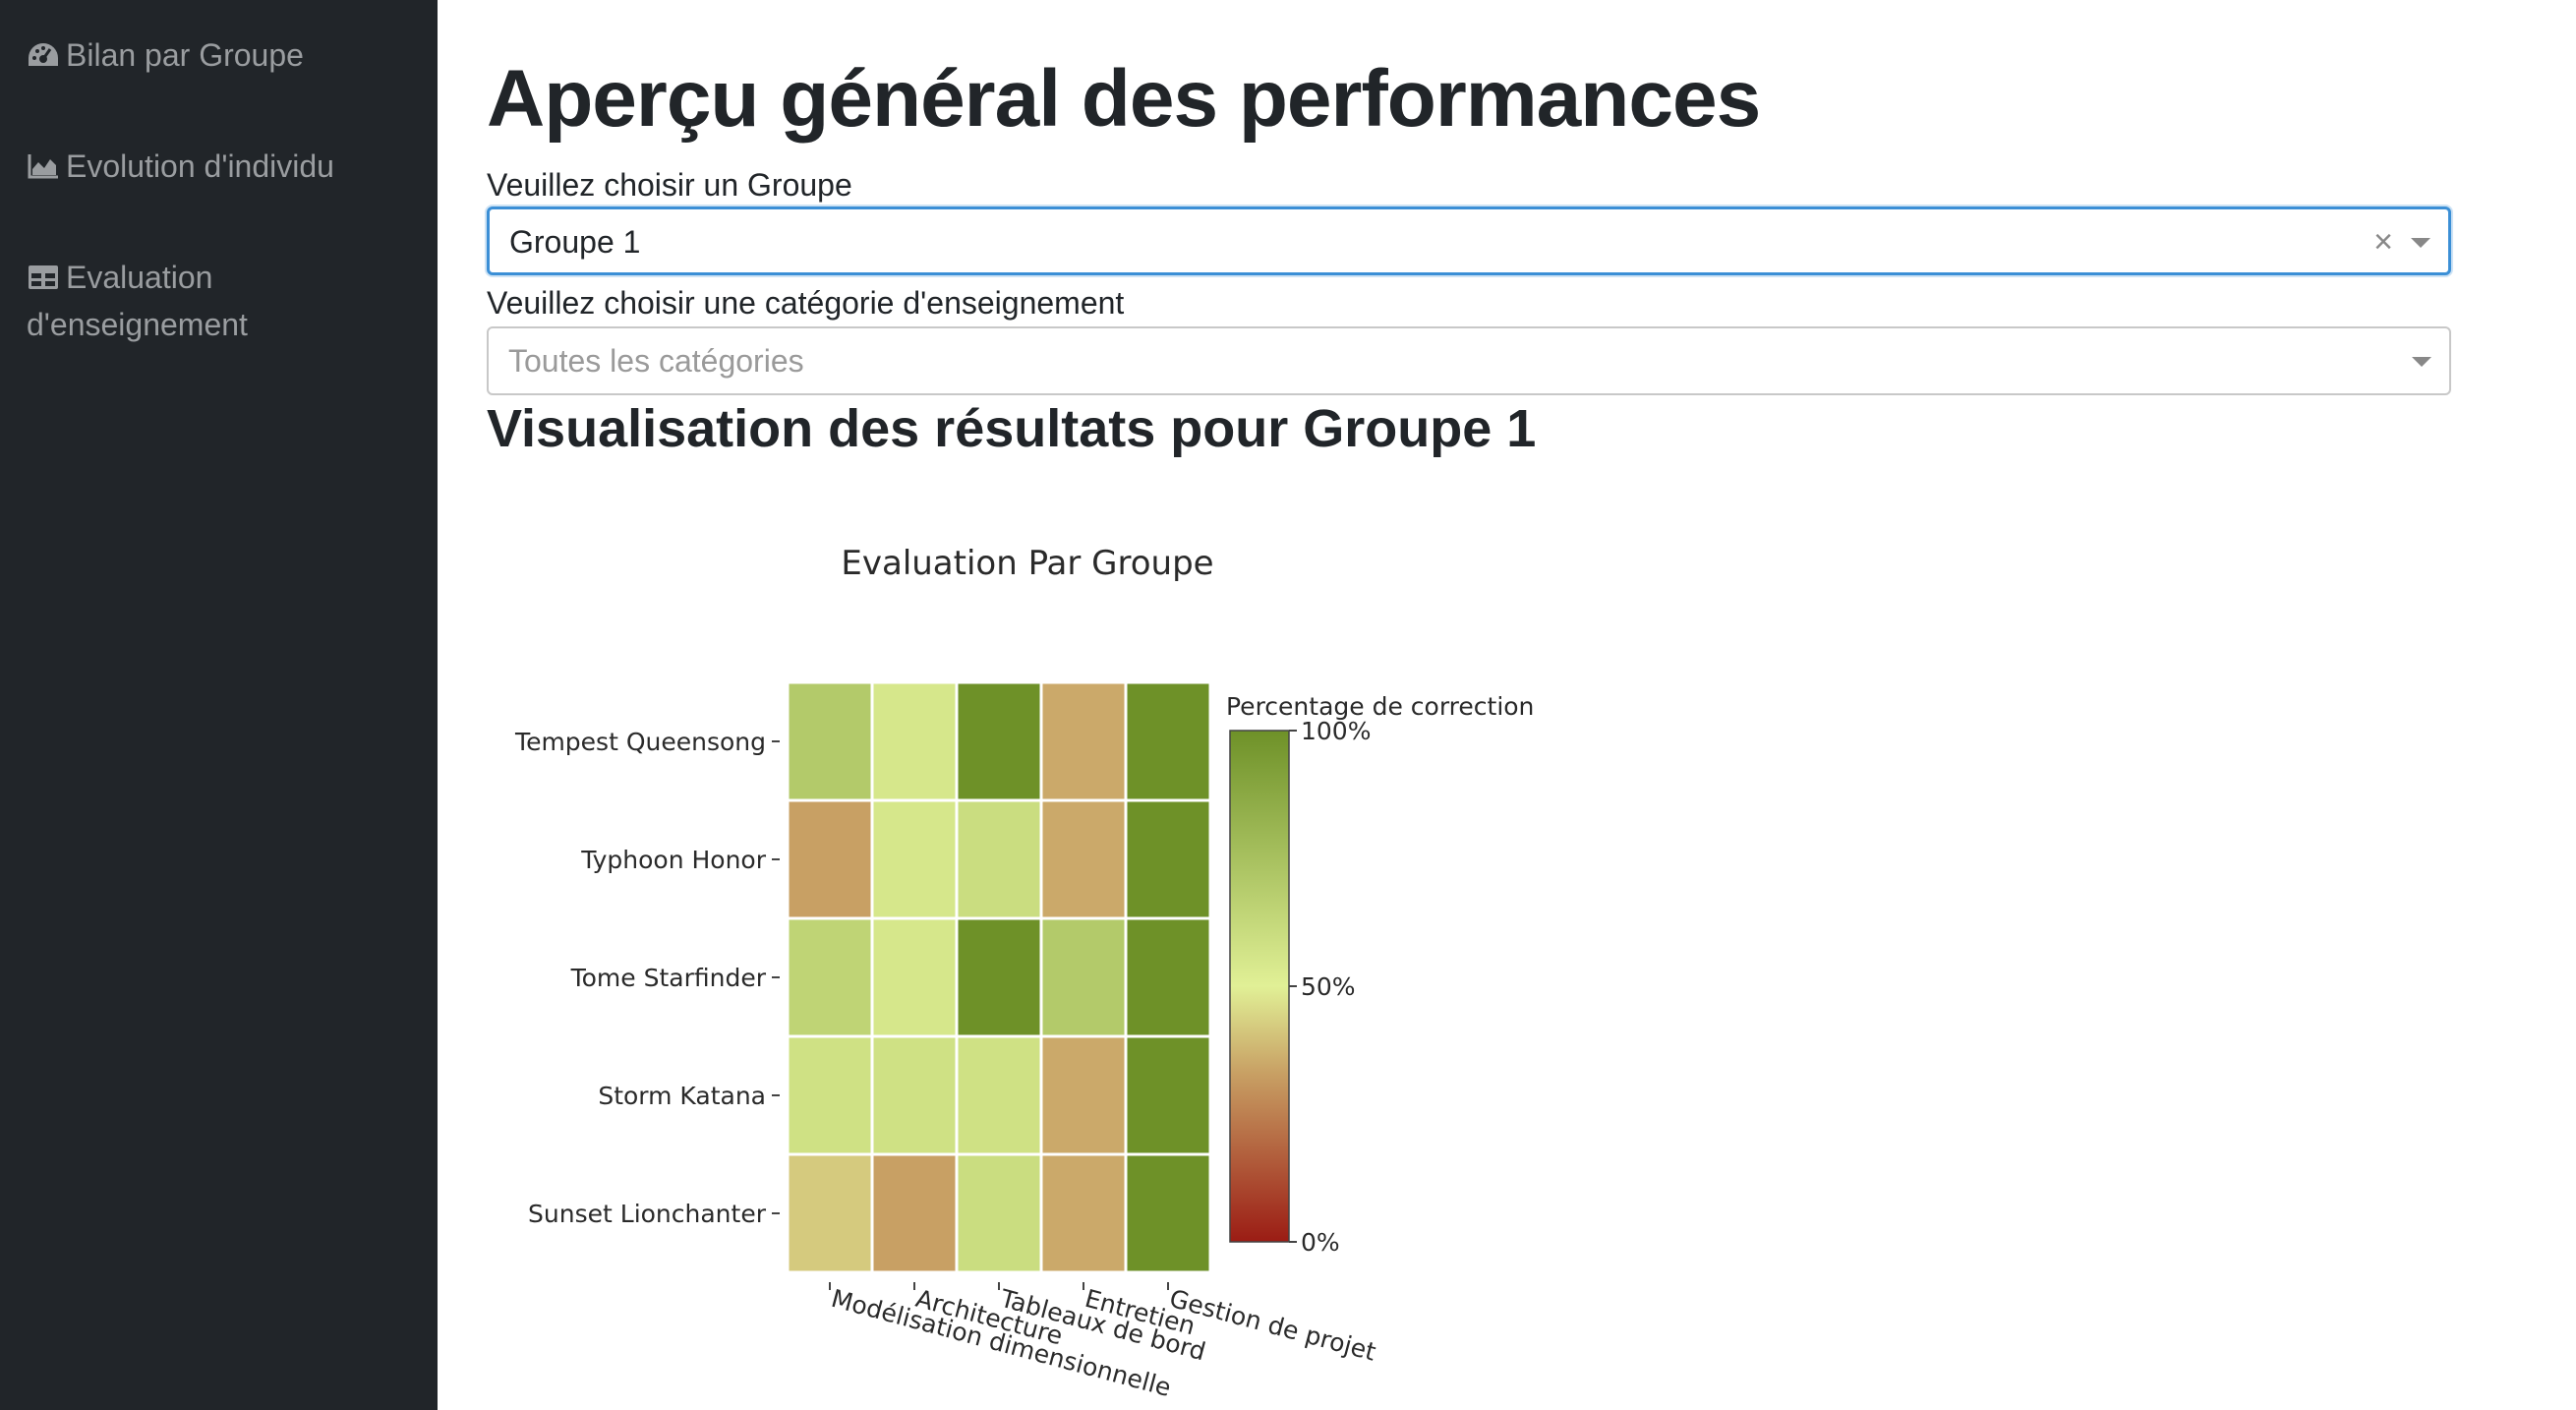  I want to click on colorbar-tick-label: 0%, so click(1320, 1242).